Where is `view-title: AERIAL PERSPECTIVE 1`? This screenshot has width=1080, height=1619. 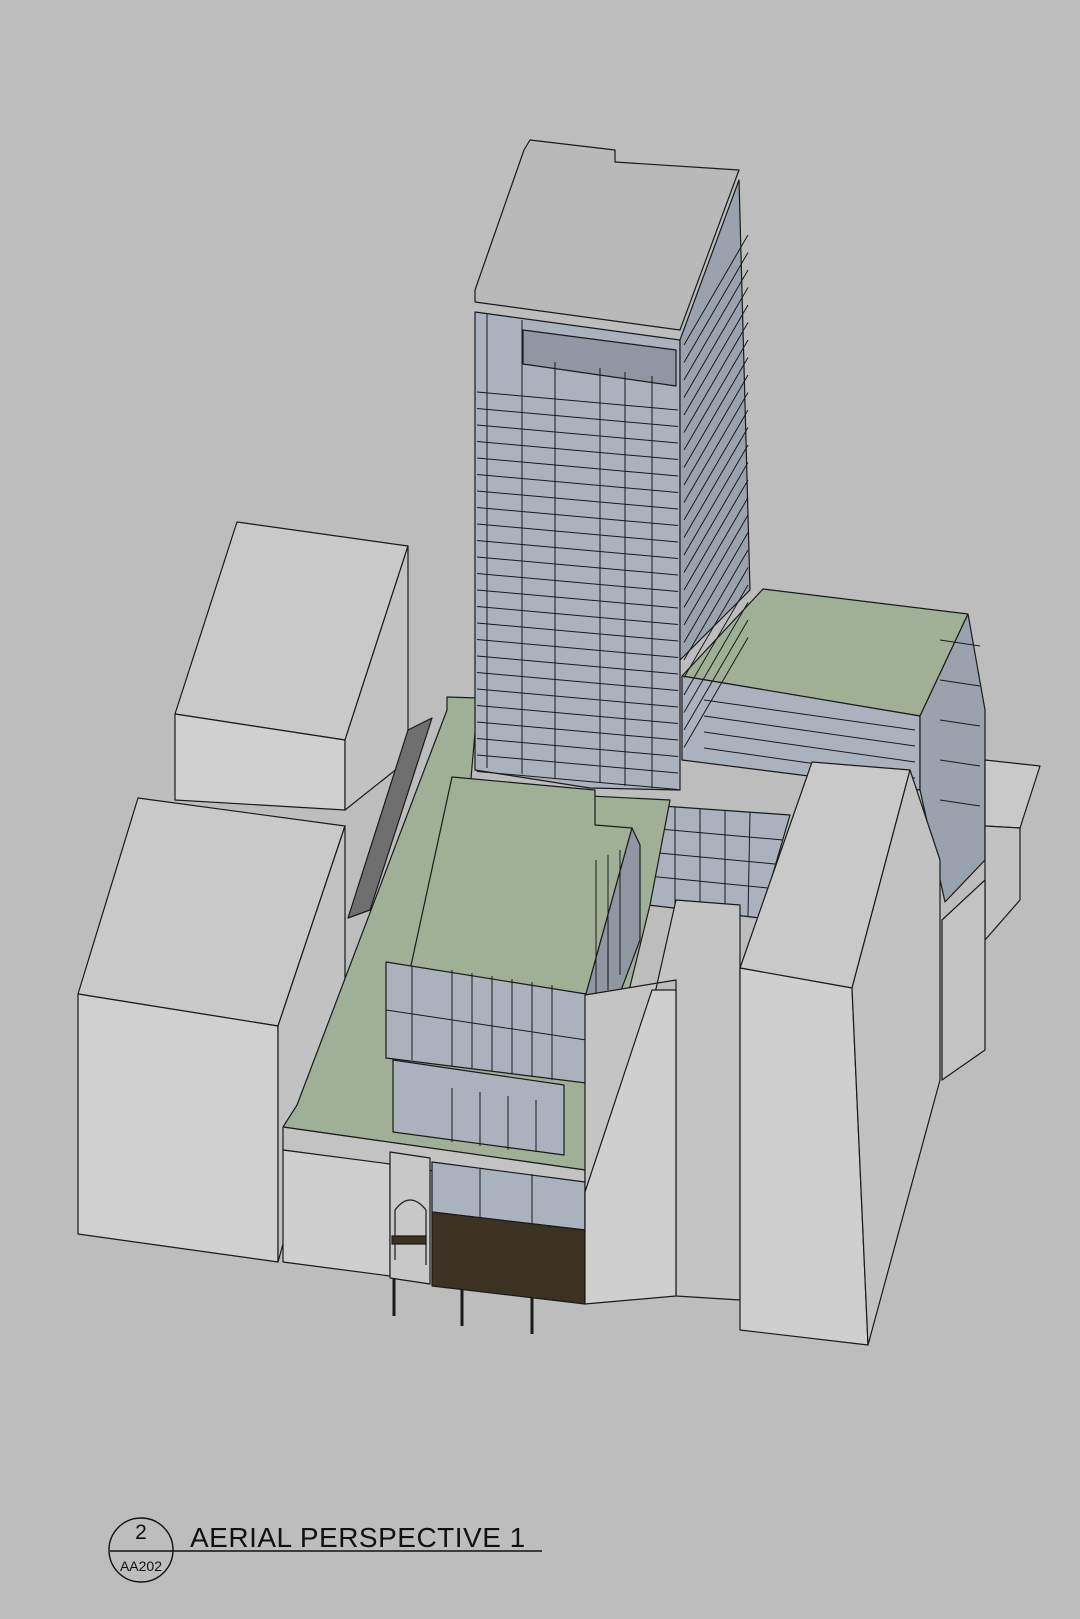 view-title: AERIAL PERSPECTIVE 1 is located at coordinates (358, 1537).